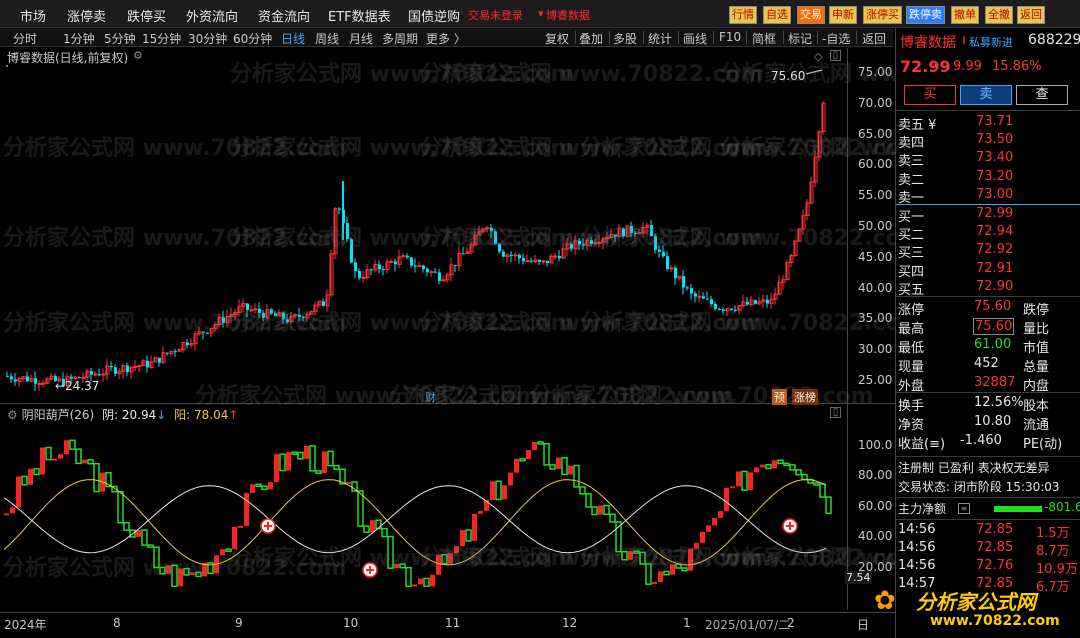 The image size is (1080, 638). What do you see at coordinates (874, 38) in the screenshot?
I see `tool-back: 返回` at bounding box center [874, 38].